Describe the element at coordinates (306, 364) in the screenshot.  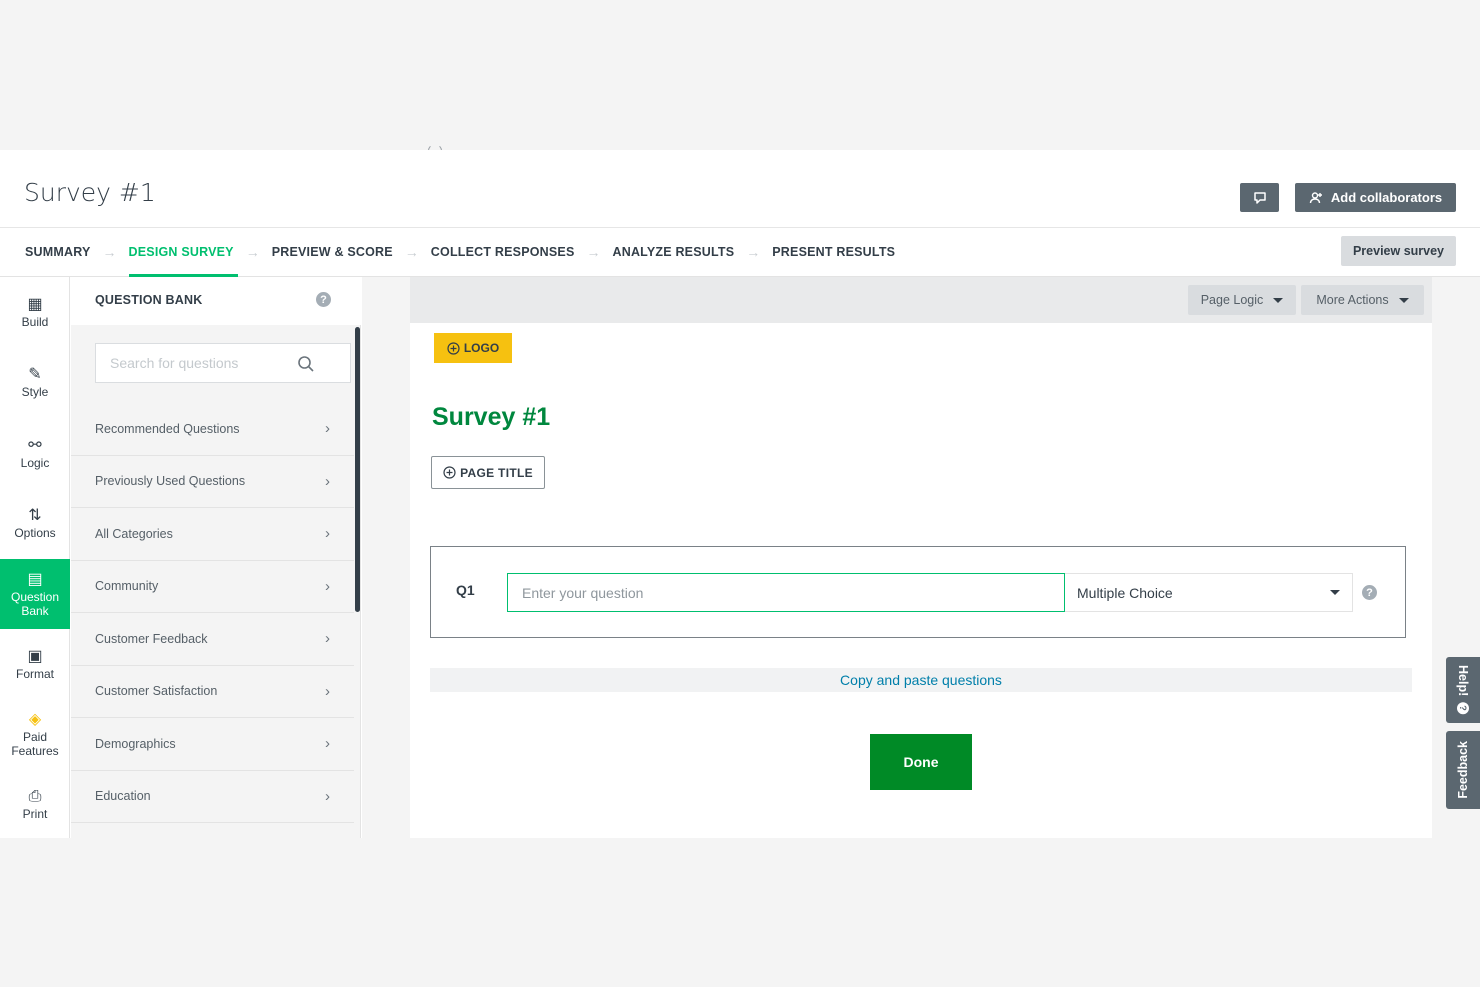
I see `search-icon` at that location.